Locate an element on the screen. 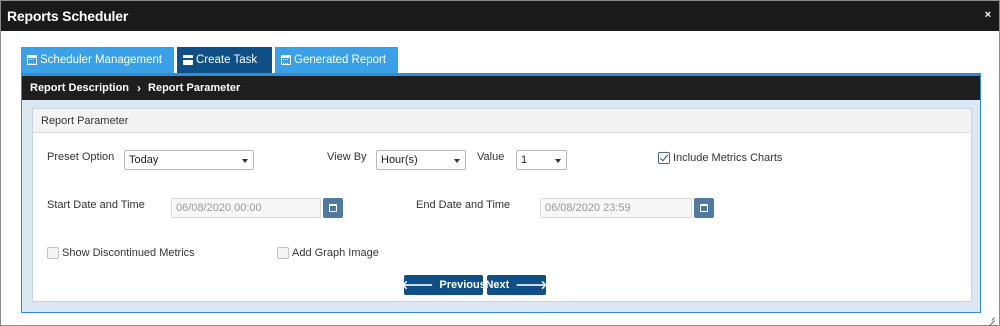 The image size is (1000, 326). breadcrumb-item-report-description: Report Description is located at coordinates (79, 88).